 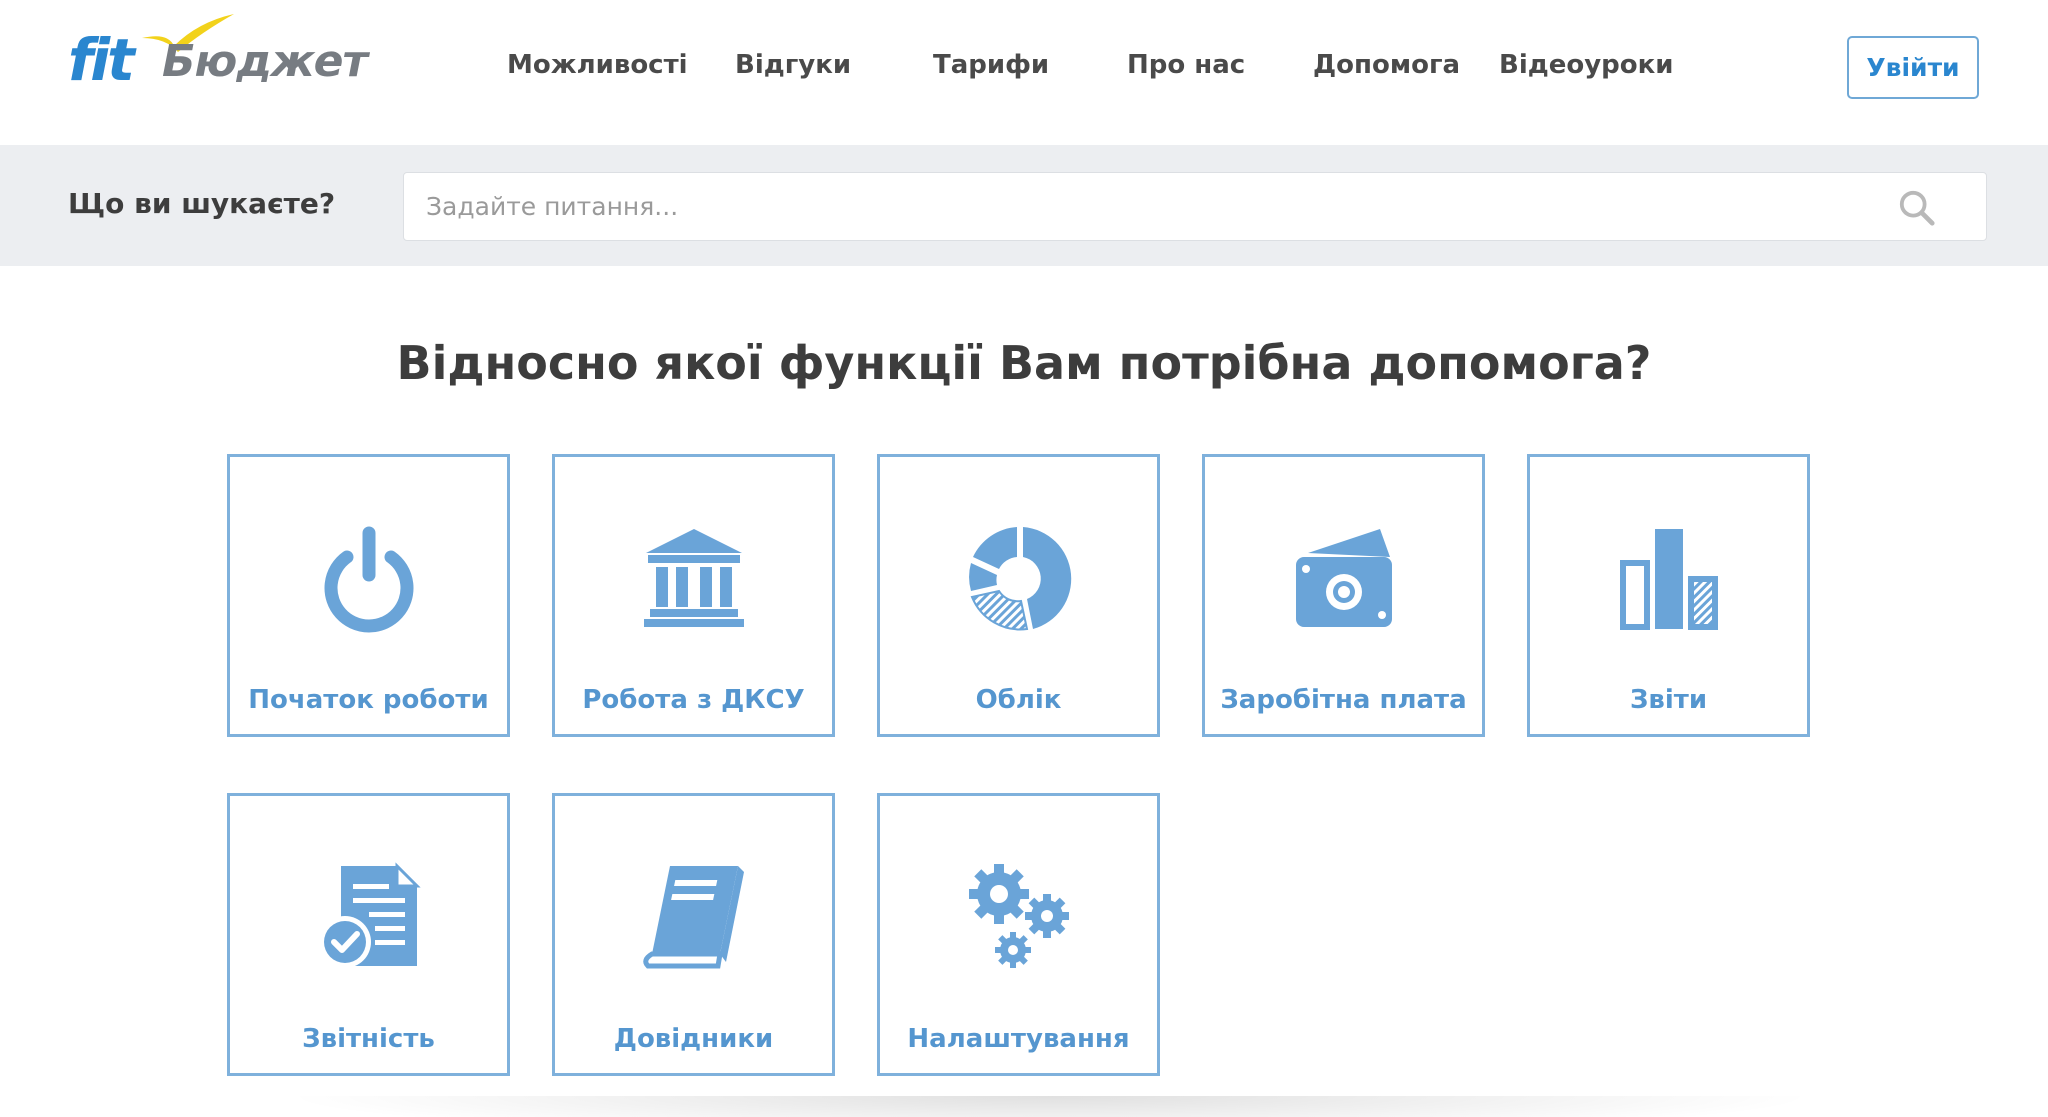 I want to click on logo: fit Бюджет, so click(x=217, y=53).